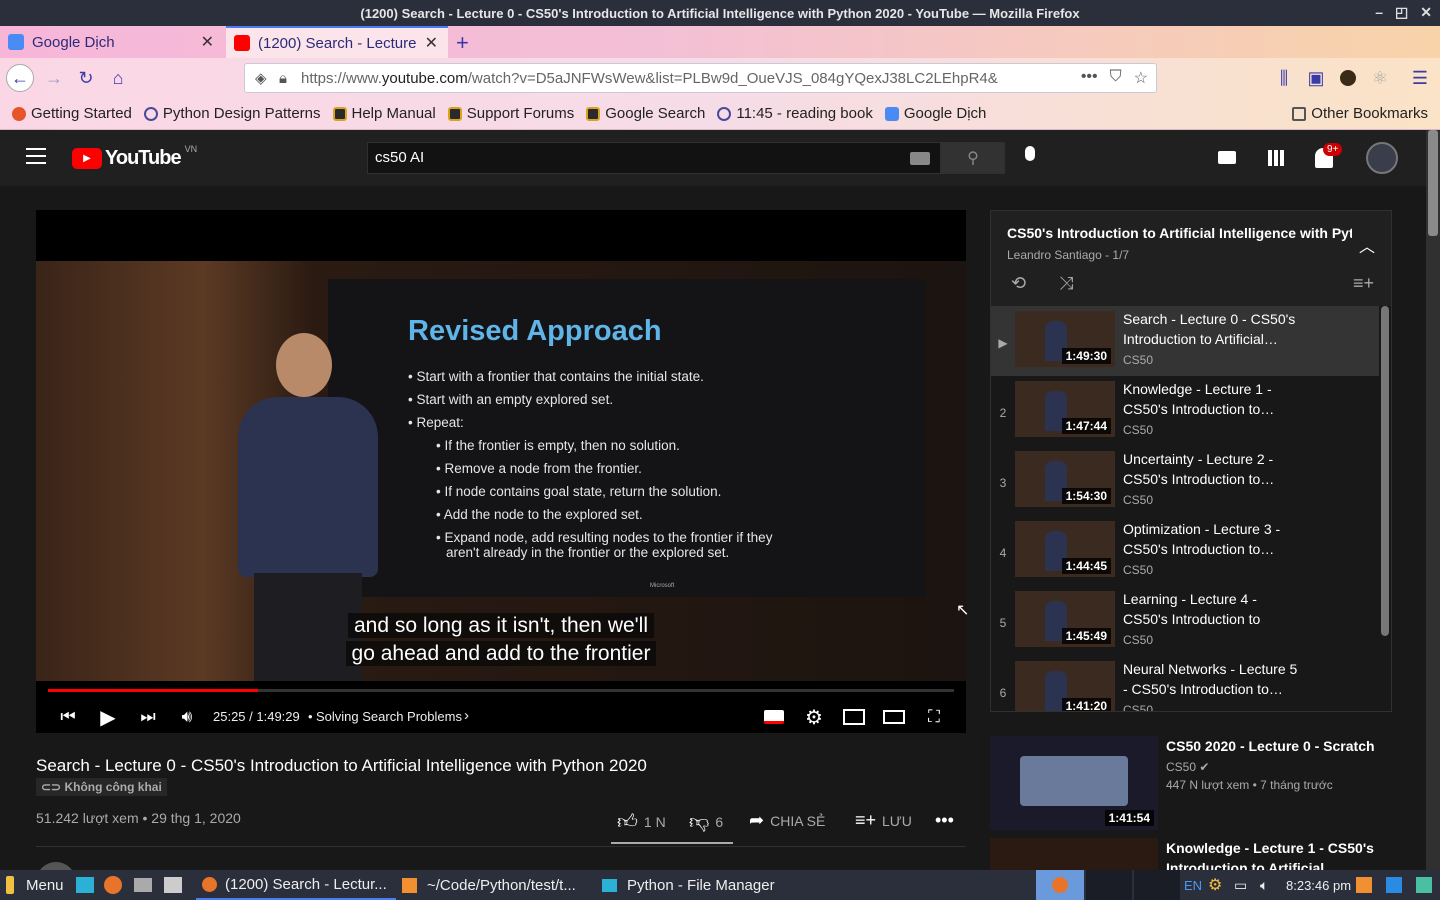 The image size is (1440, 900). I want to click on launcher-files-icon, so click(85, 885).